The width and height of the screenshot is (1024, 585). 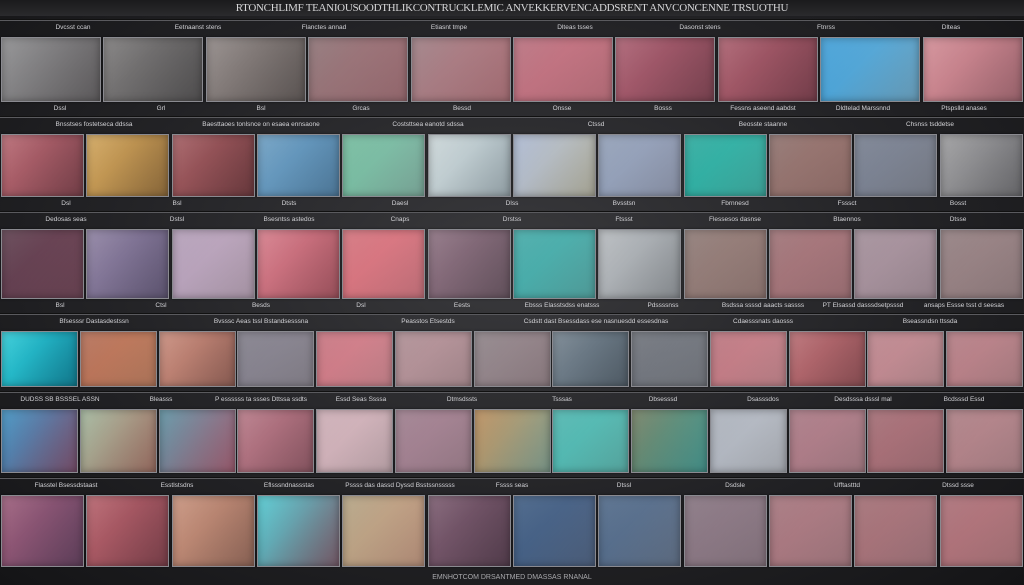 What do you see at coordinates (94, 321) in the screenshot?
I see `swatch-label: Bfsesssr Dastasdestssn` at bounding box center [94, 321].